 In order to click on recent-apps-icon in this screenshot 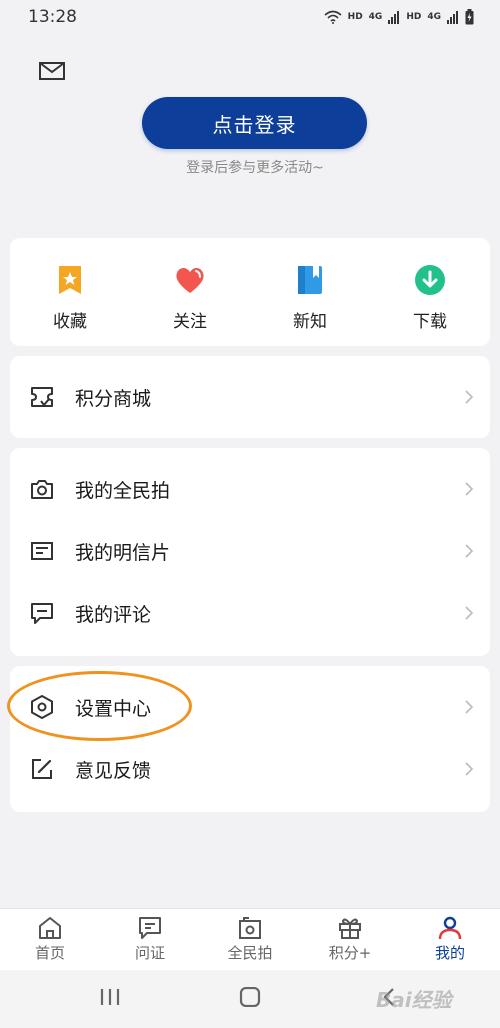, I will do `click(110, 997)`.